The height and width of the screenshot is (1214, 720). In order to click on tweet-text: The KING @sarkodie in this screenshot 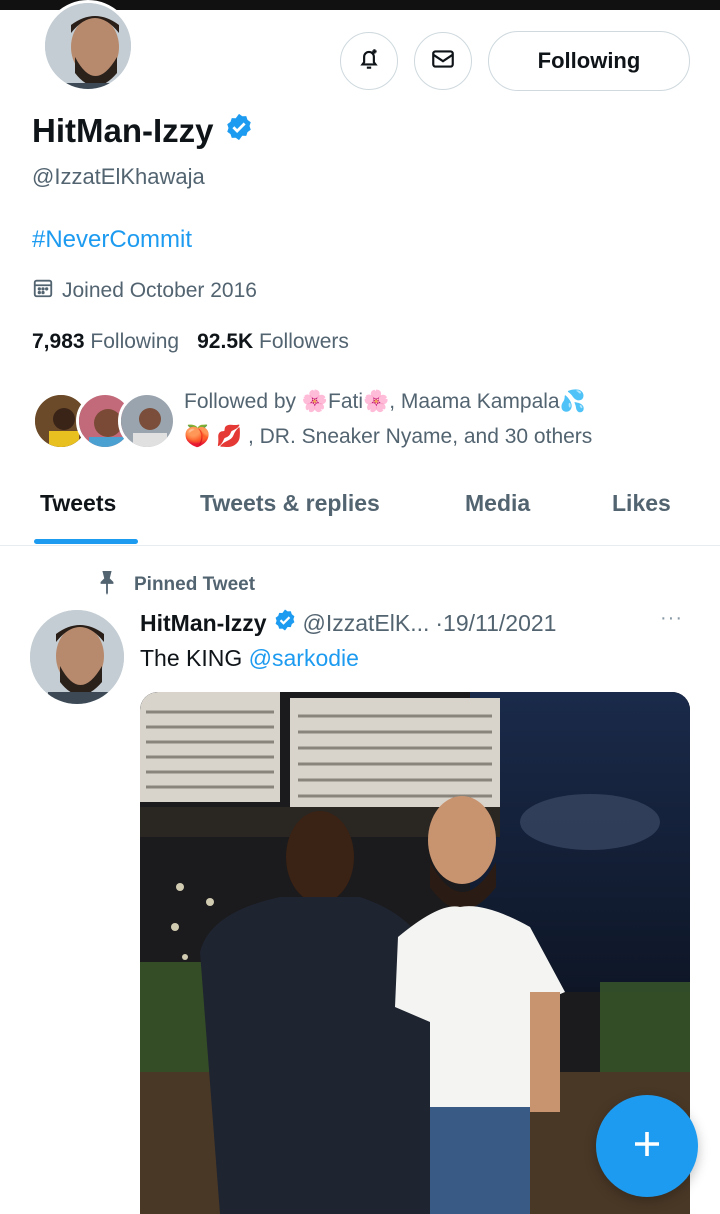, I will do `click(249, 658)`.